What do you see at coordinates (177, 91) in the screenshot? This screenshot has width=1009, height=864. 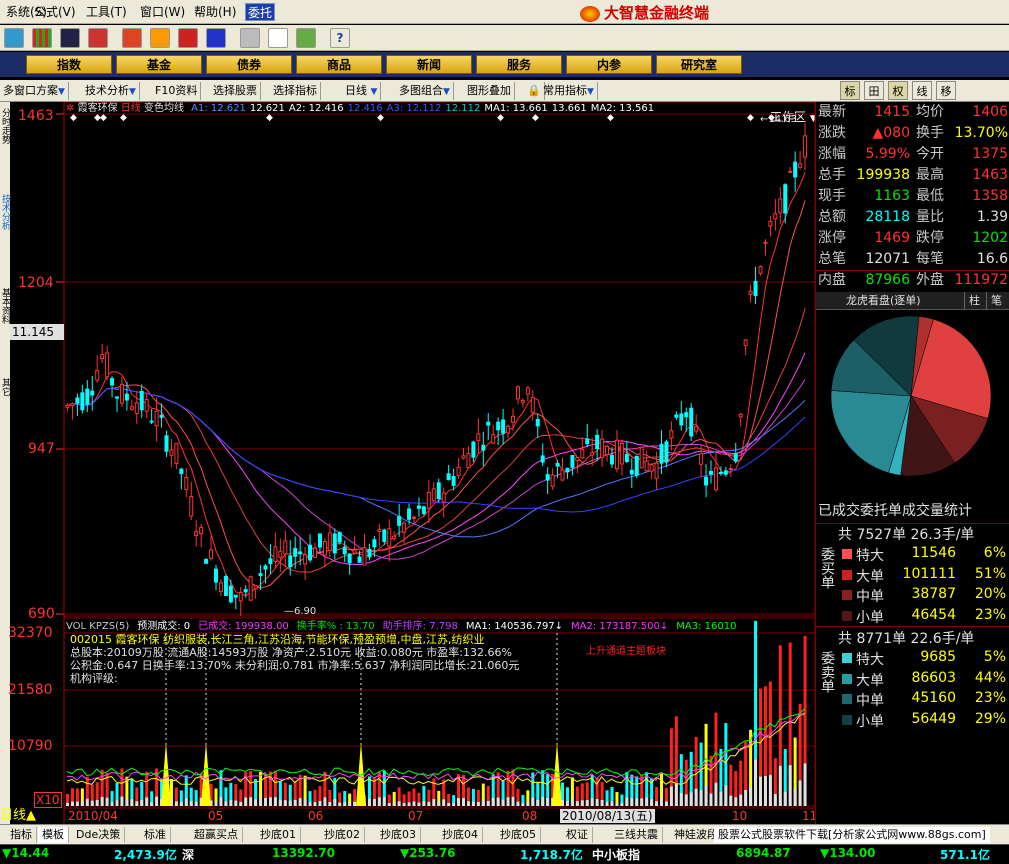 I see `f10-info-button: F10资料` at bounding box center [177, 91].